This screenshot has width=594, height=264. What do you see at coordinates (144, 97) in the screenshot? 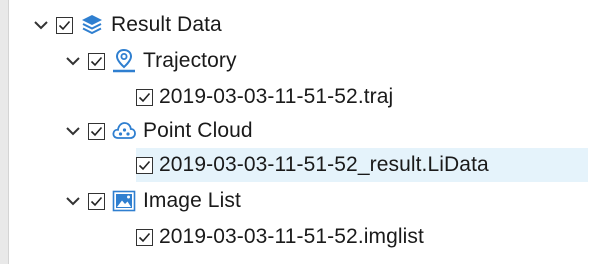
I see `trajectory-file-checkbox` at bounding box center [144, 97].